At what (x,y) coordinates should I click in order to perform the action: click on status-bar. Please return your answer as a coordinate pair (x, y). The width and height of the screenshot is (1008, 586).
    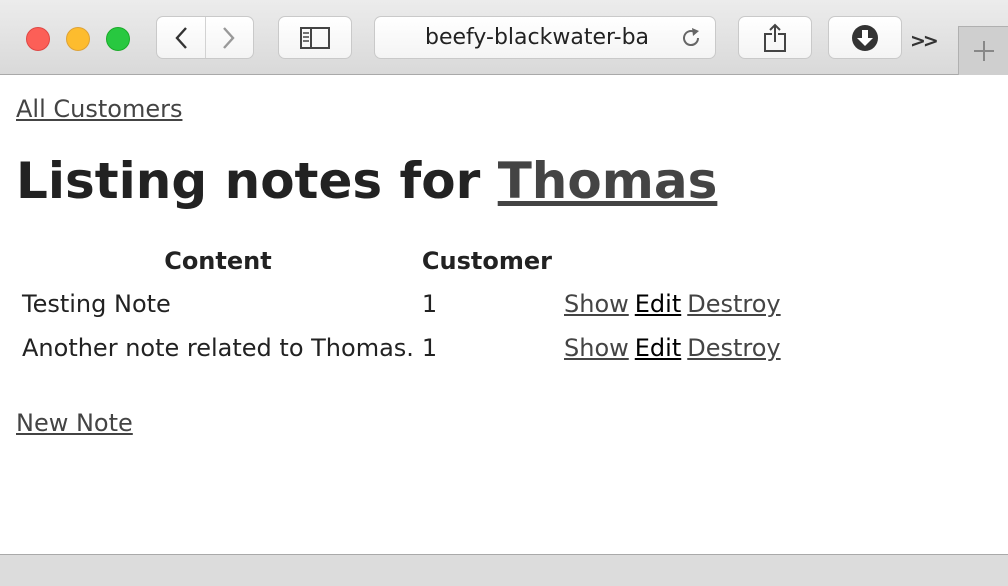
    Looking at the image, I should click on (504, 570).